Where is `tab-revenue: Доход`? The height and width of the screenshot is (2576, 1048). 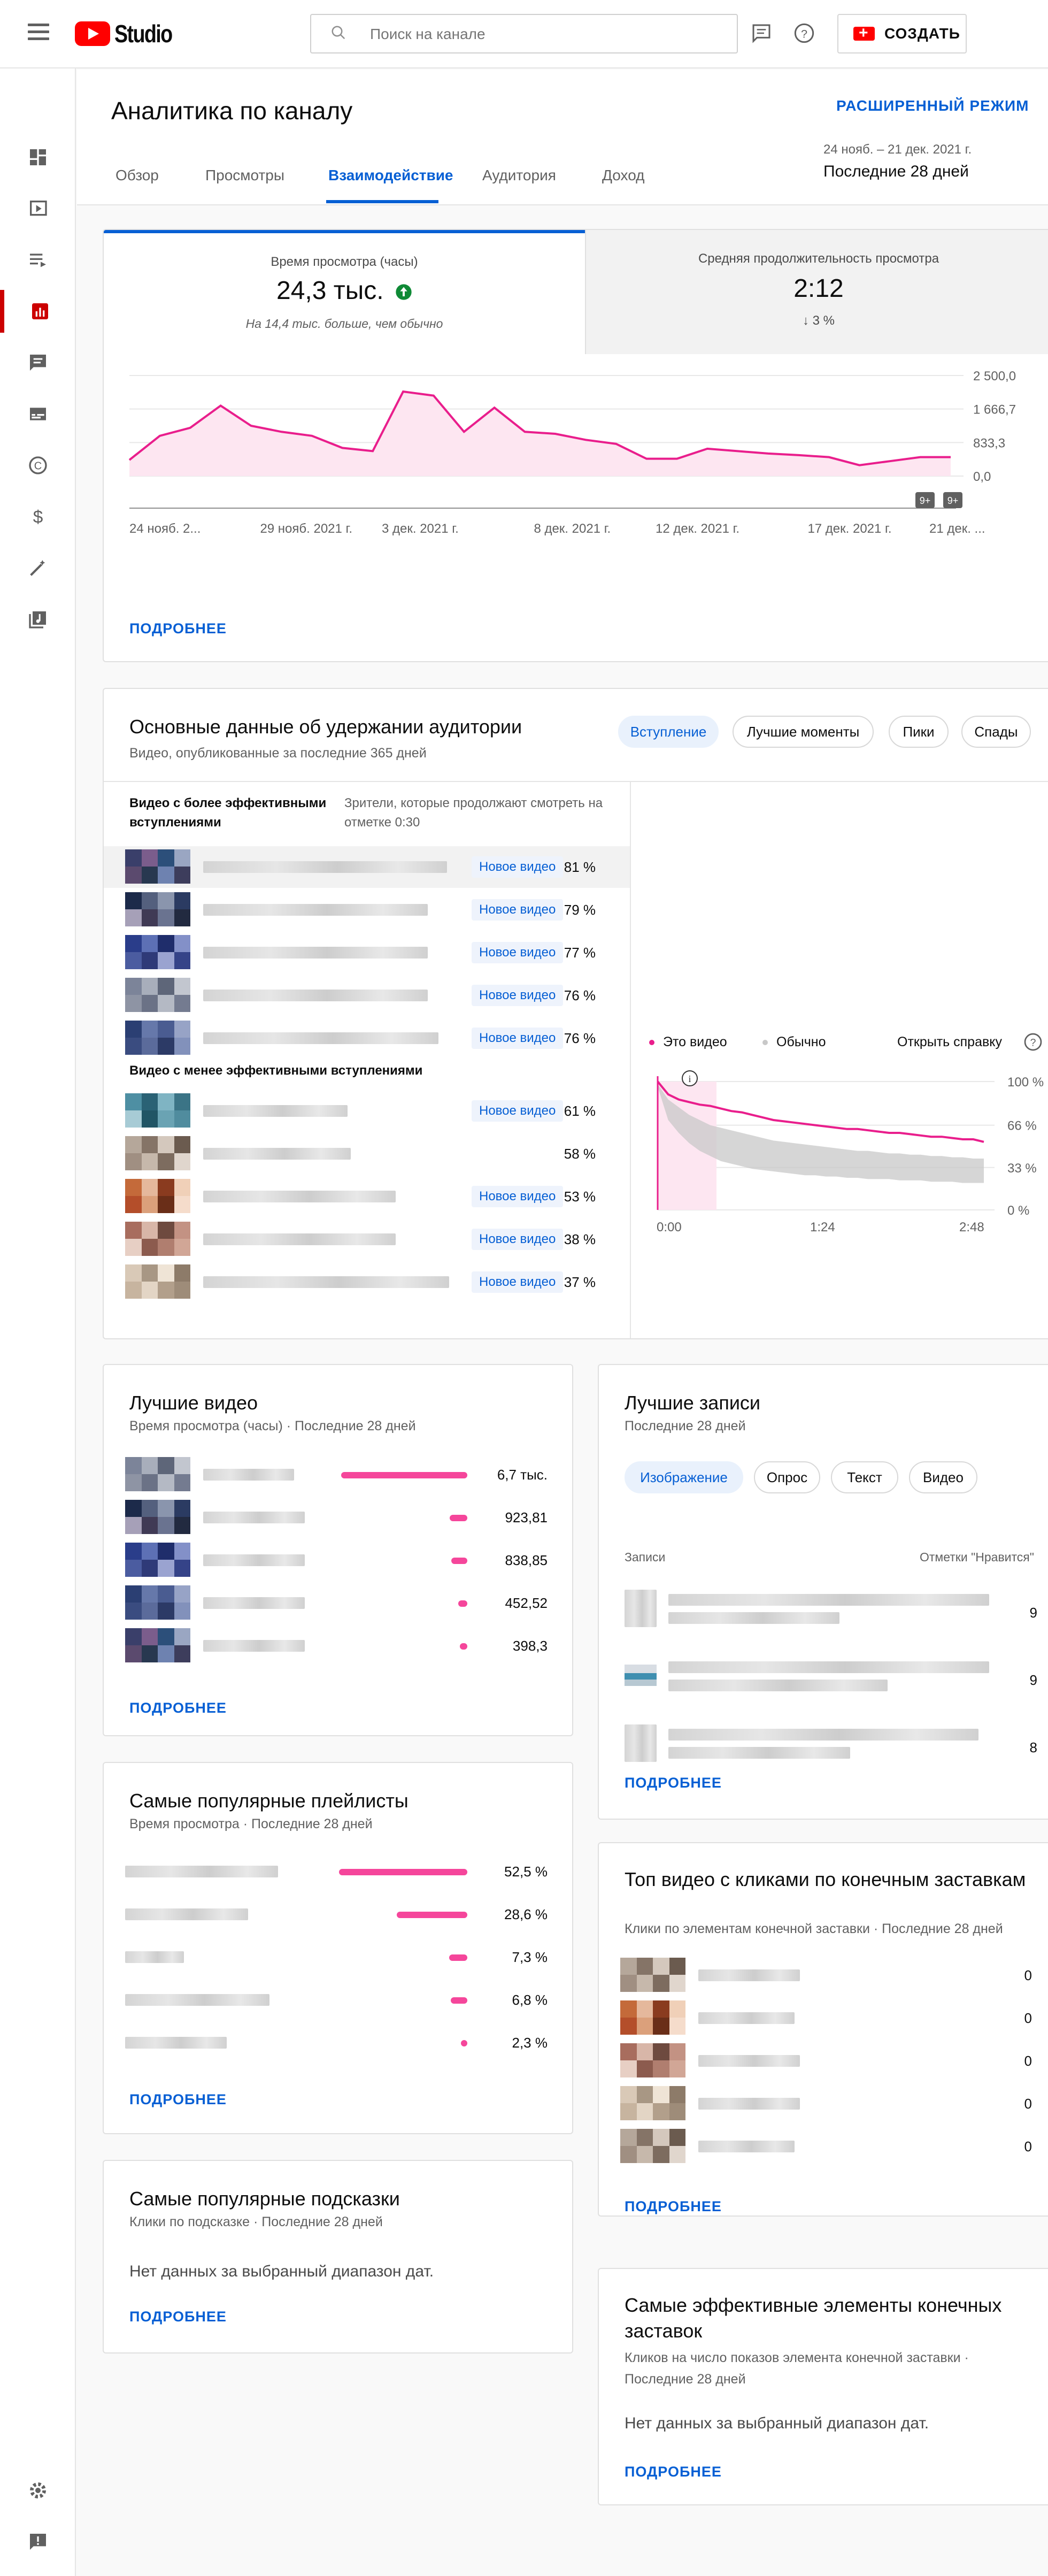
tab-revenue: Доход is located at coordinates (623, 175).